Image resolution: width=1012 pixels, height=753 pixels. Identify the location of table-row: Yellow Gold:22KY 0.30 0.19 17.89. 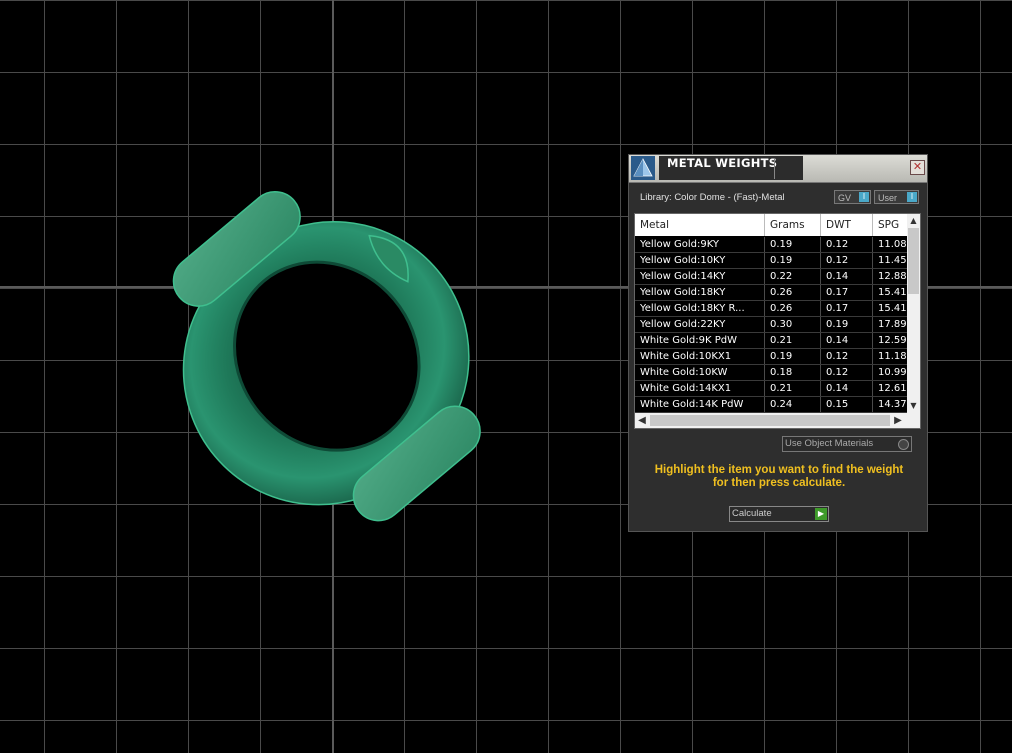
(774, 325).